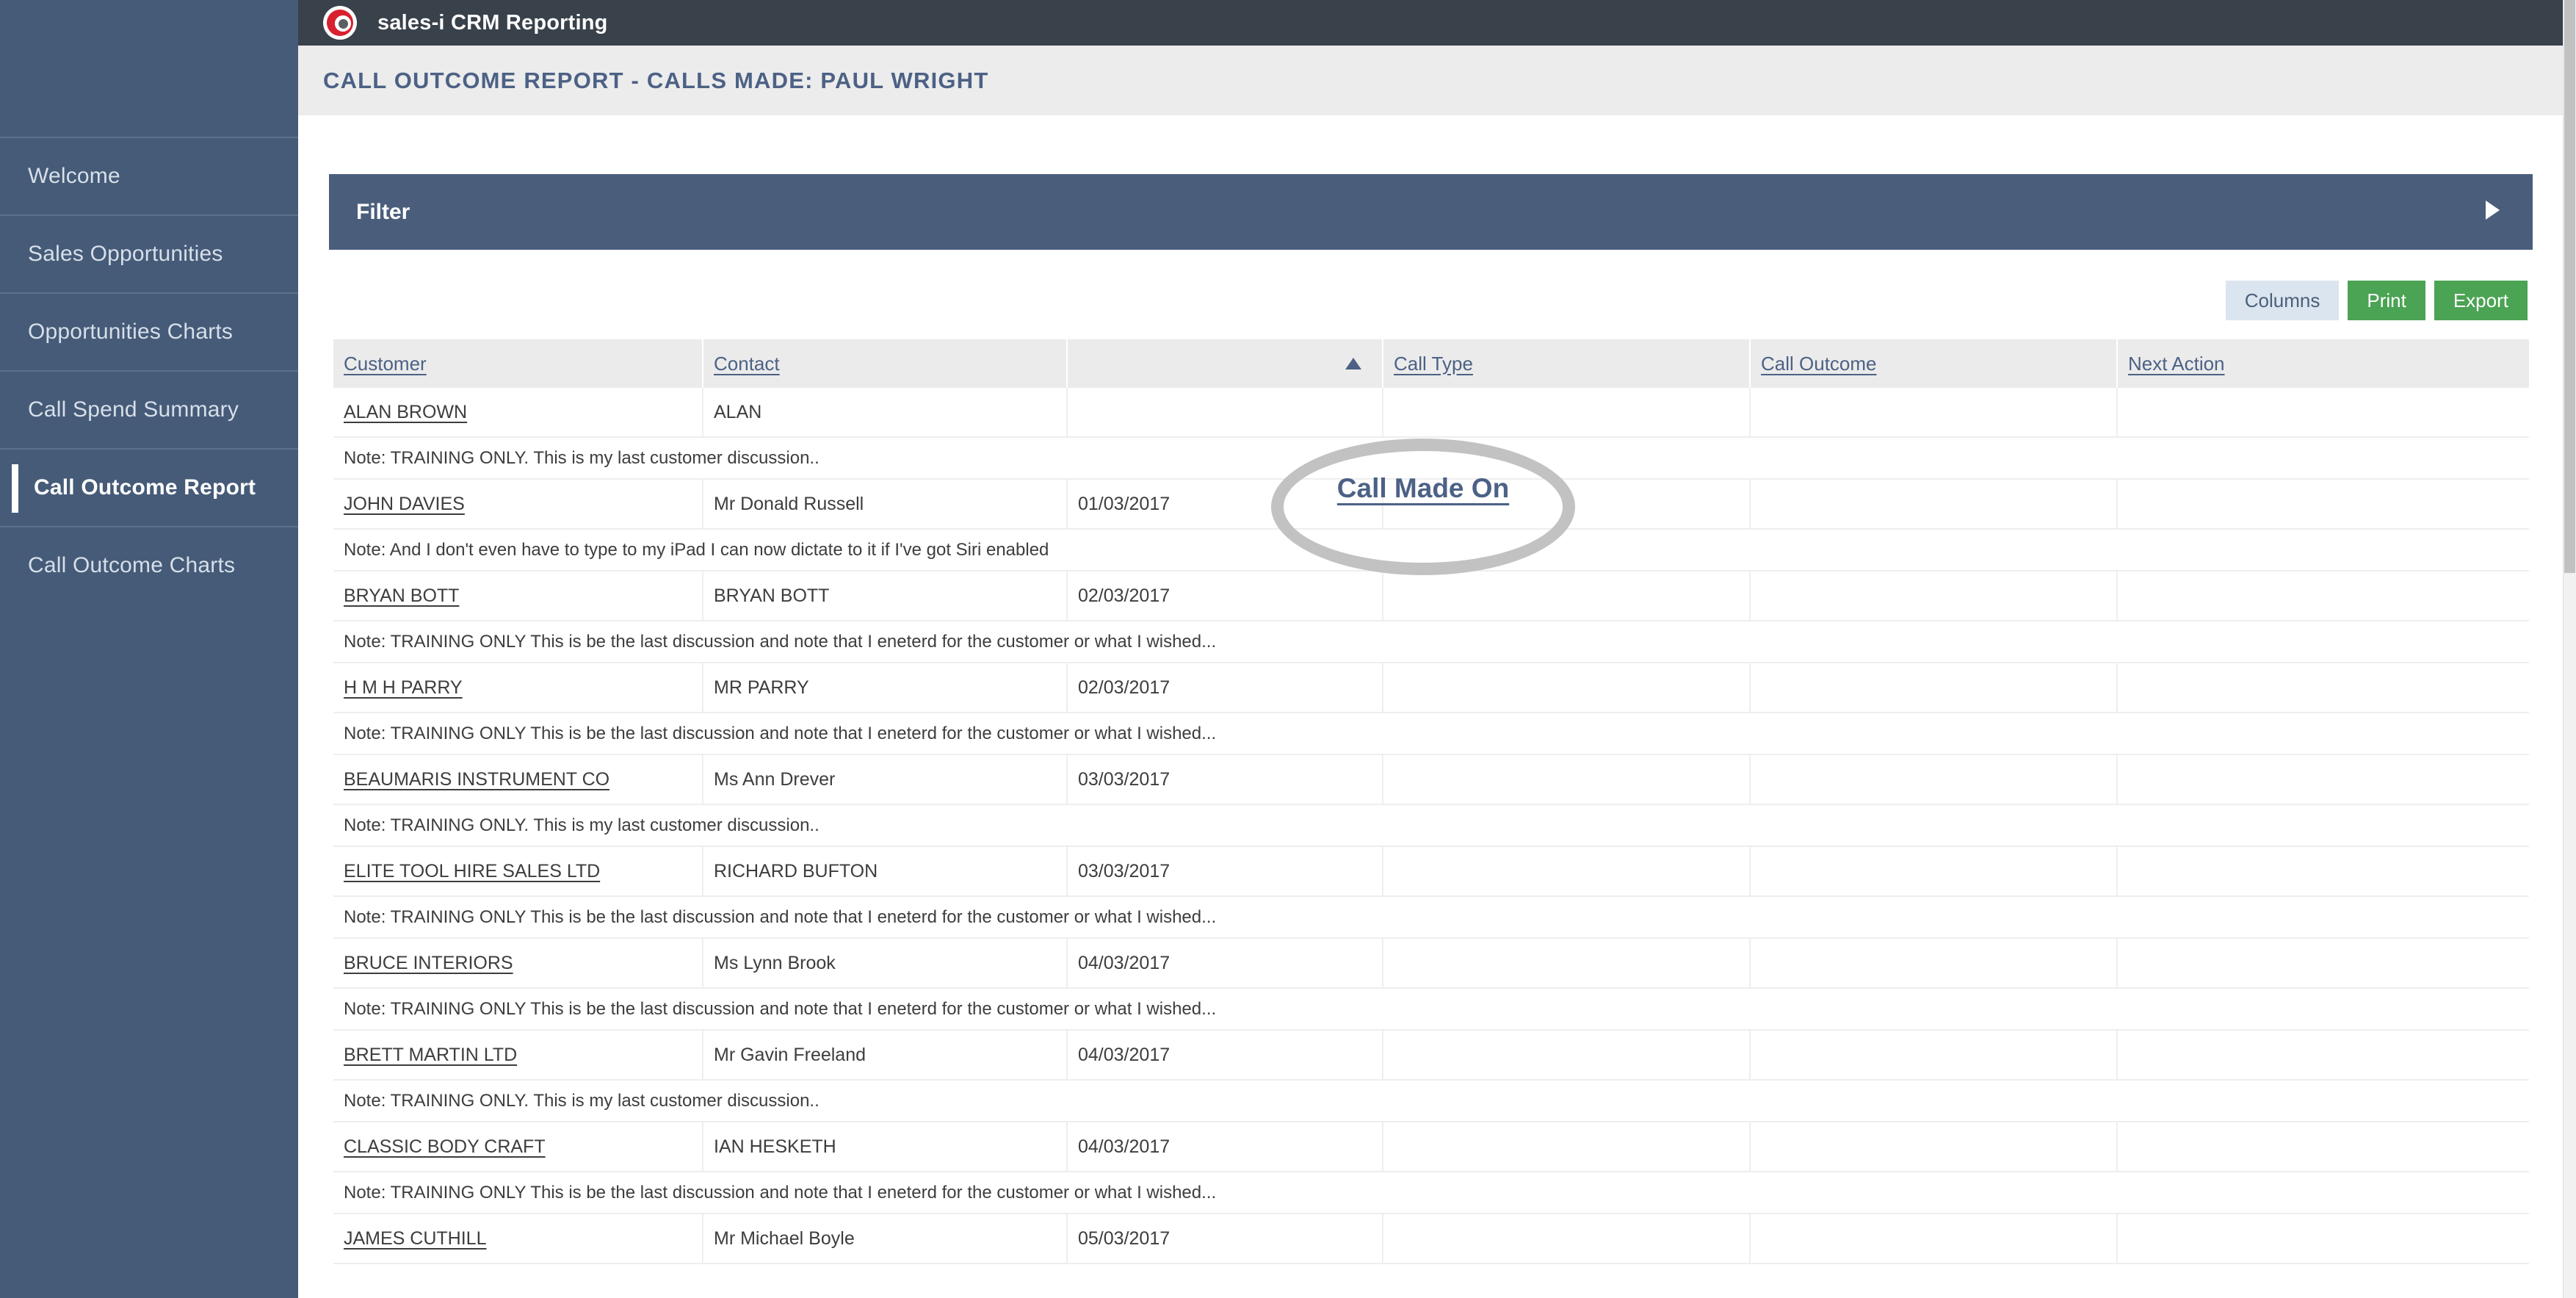  Describe the element at coordinates (1431, 1147) in the screenshot. I see `table-row: CLASSIC BODY CRAFT IAN HESKETH 04/03/2017` at that location.